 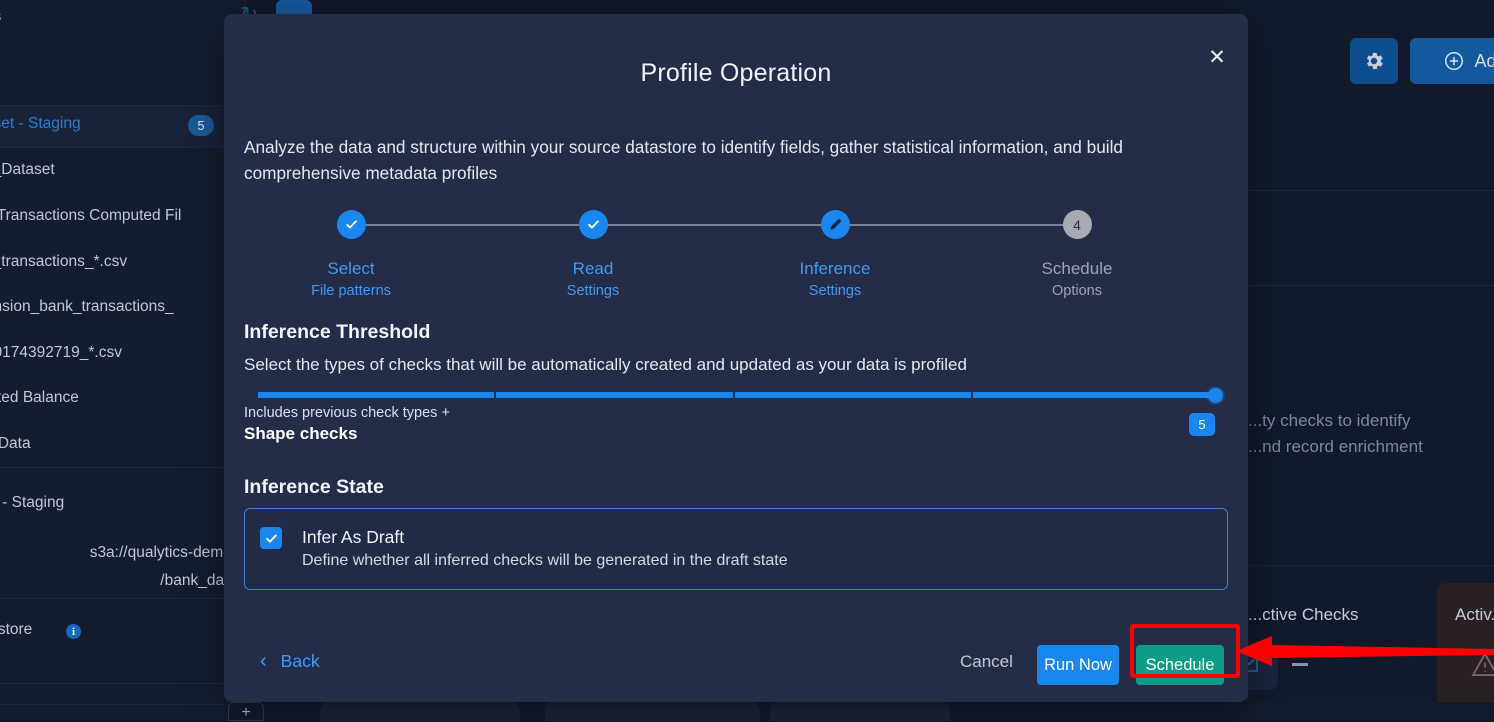 What do you see at coordinates (1077, 269) in the screenshot?
I see `step-label: Schedule` at bounding box center [1077, 269].